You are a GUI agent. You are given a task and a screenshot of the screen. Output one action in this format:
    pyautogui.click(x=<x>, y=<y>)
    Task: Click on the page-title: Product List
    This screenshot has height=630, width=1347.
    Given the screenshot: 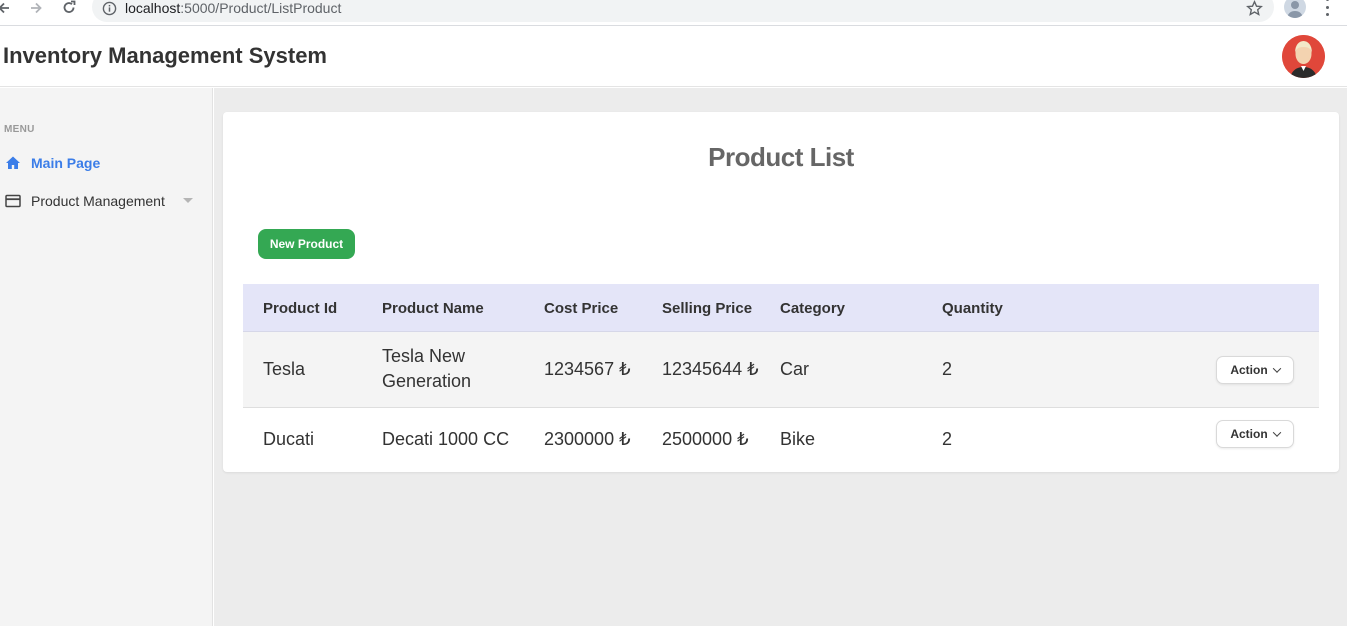 What is the action you would take?
    pyautogui.click(x=781, y=157)
    